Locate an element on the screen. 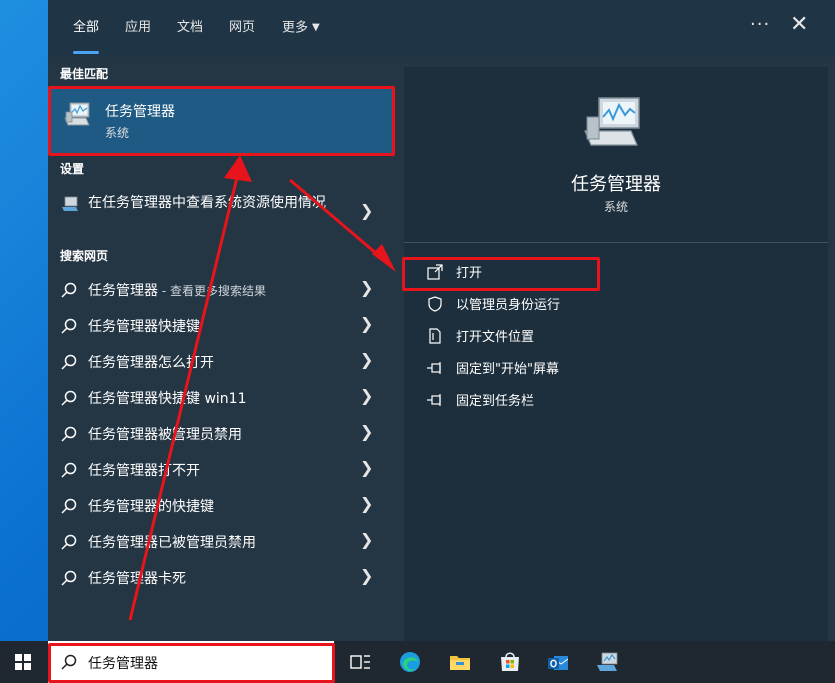  file-explorer-icon is located at coordinates (460, 662).